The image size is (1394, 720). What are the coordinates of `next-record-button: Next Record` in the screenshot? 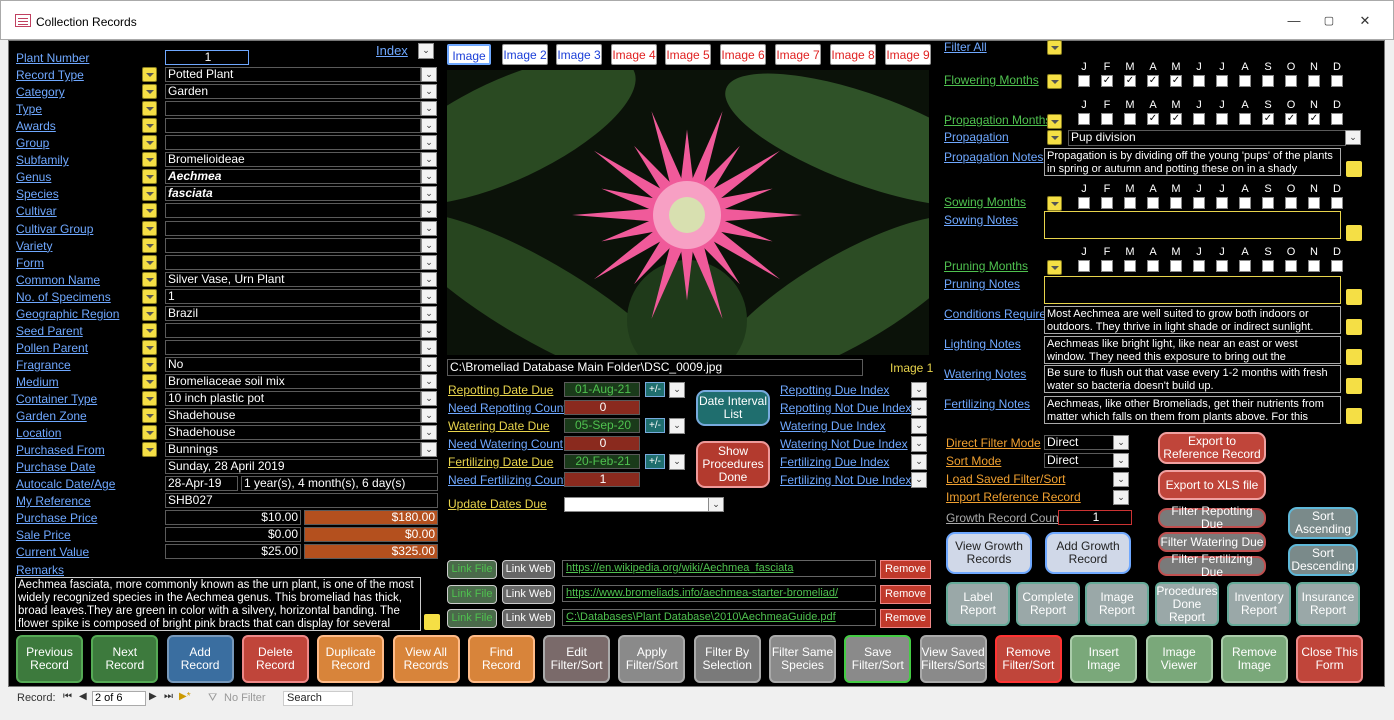 It's located at (125, 659).